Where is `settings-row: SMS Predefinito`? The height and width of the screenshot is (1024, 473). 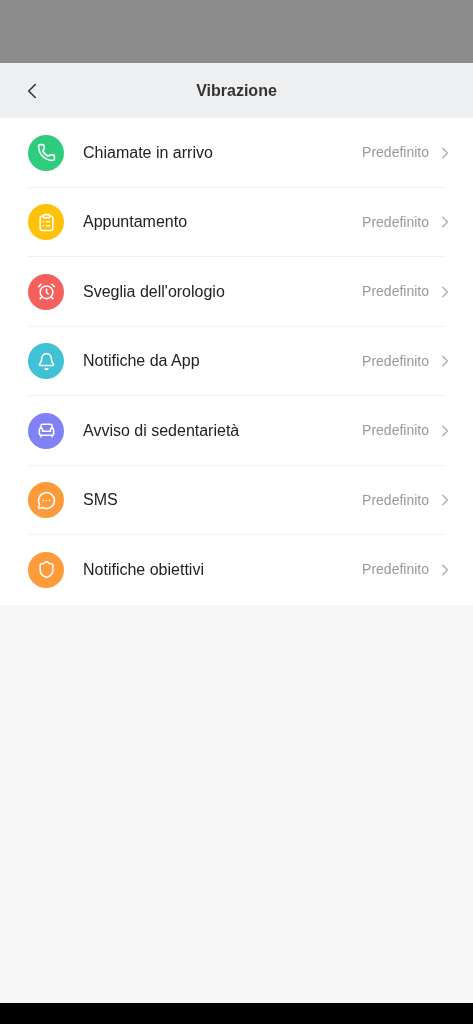
settings-row: SMS Predefinito is located at coordinates (236, 500).